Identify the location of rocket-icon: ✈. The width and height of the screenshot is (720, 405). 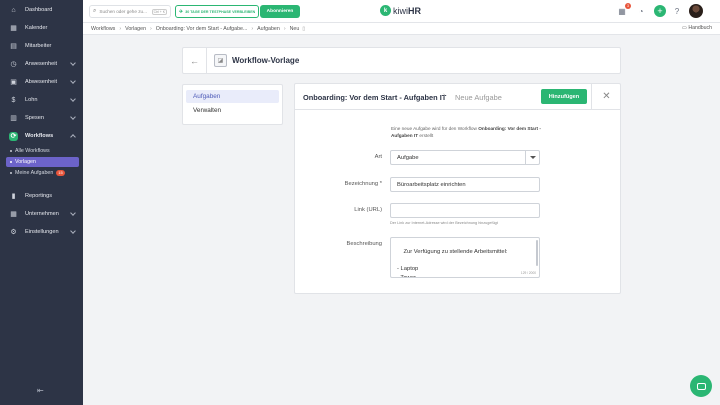
(181, 11).